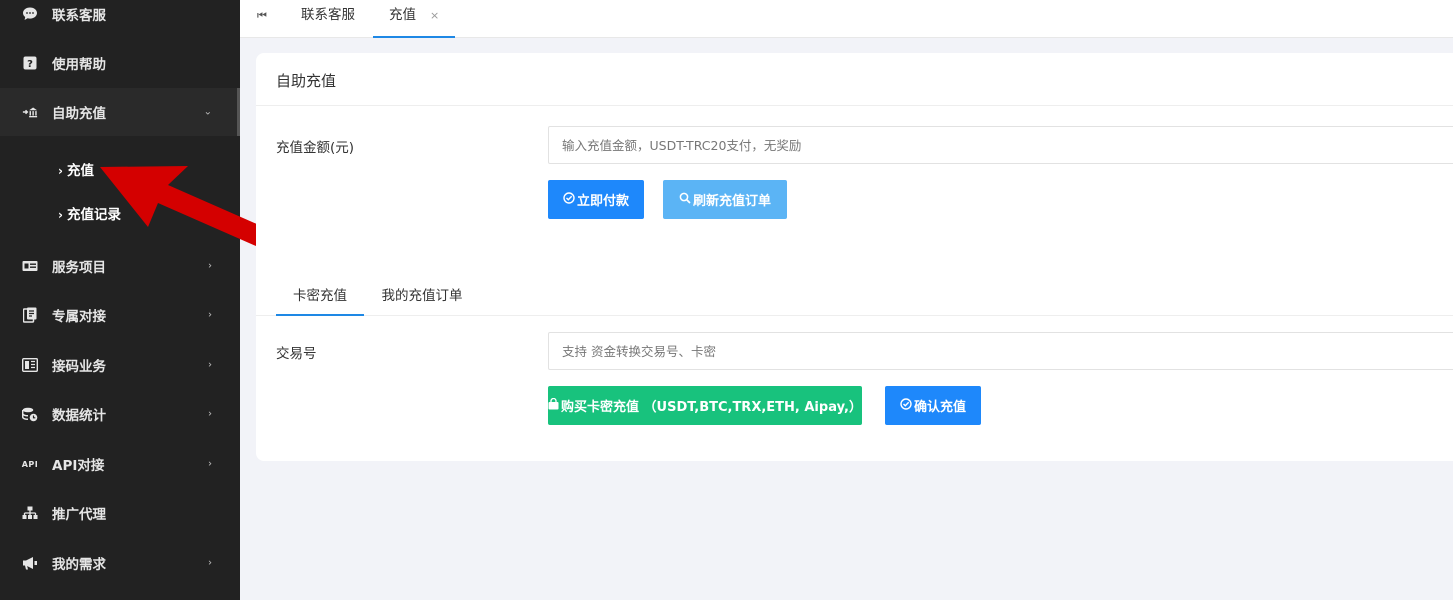  I want to click on pay-now-button: 立即付款, so click(596, 199).